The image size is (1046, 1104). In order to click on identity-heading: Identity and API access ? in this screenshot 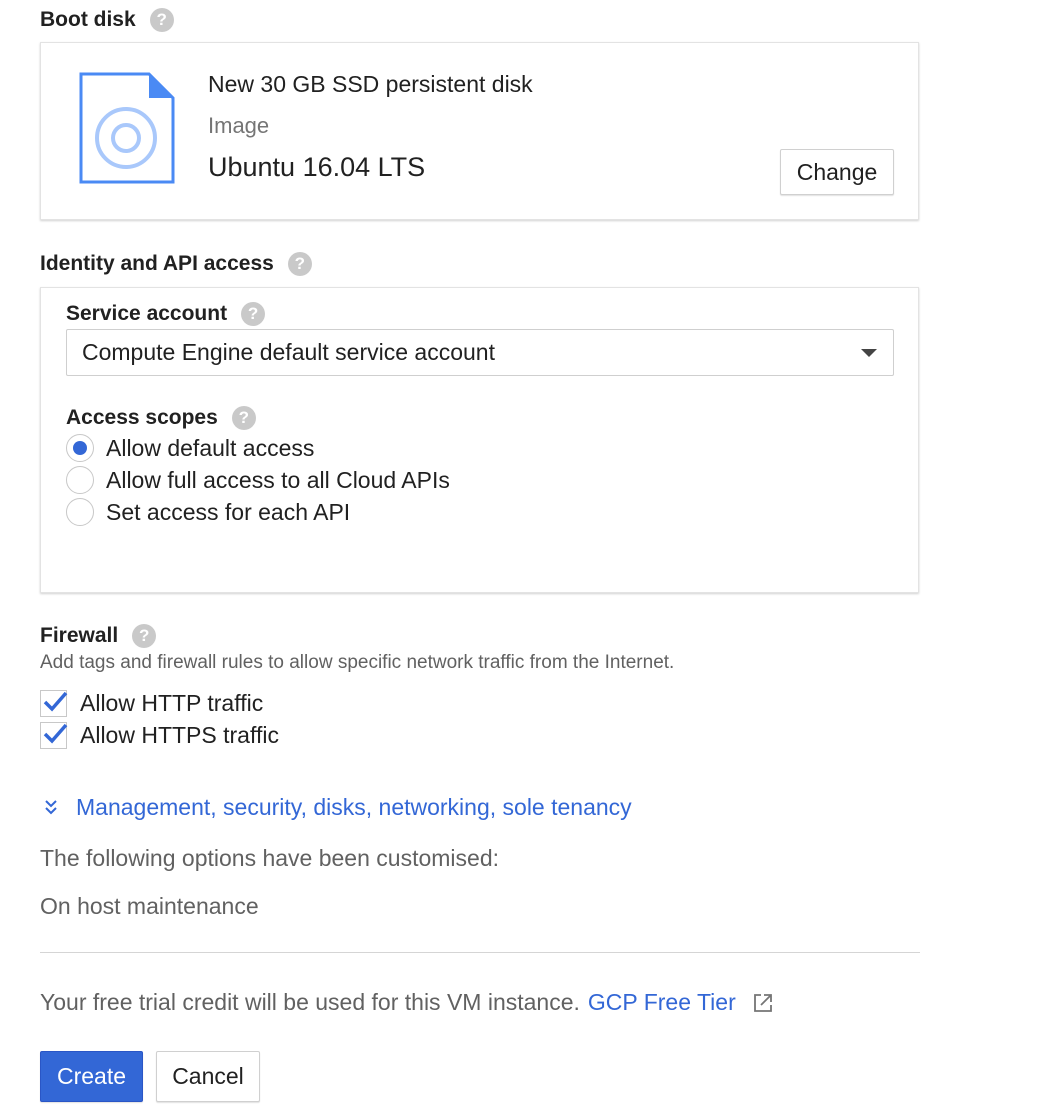, I will do `click(176, 264)`.